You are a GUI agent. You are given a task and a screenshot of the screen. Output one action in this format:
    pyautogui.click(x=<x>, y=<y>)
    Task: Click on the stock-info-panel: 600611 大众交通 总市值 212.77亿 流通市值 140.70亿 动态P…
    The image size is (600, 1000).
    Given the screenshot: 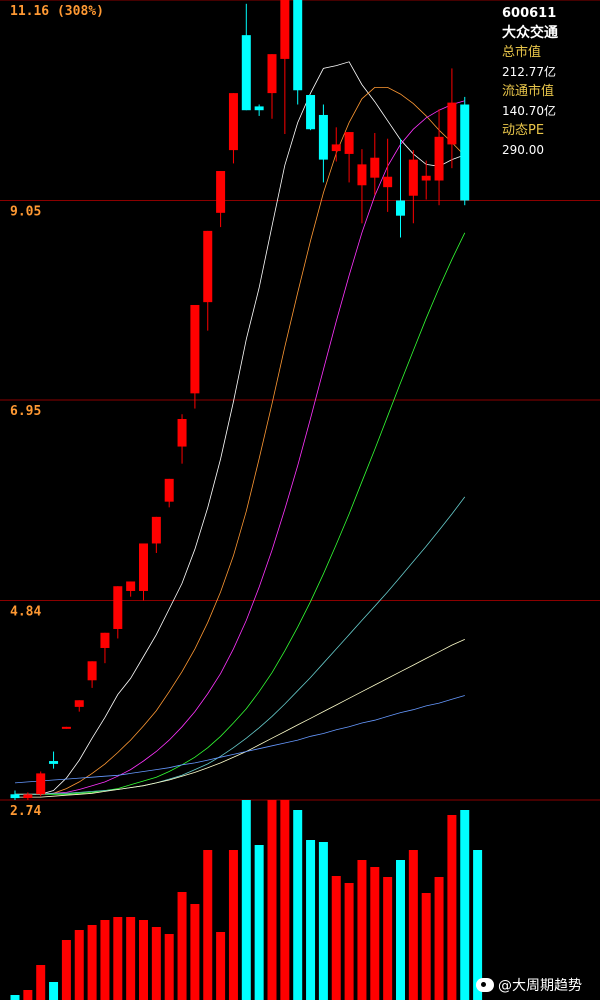 What is the action you would take?
    pyautogui.click(x=550, y=82)
    